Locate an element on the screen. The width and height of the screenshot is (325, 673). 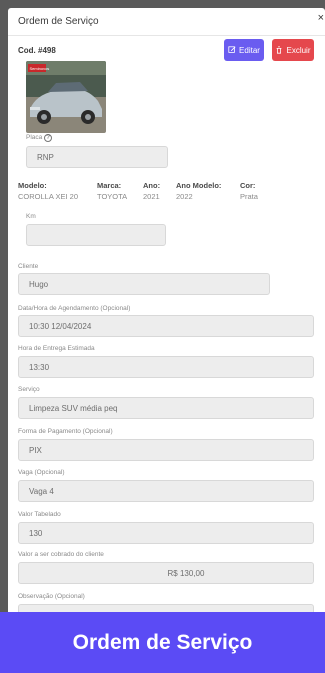
brand-value: TOYOTA is located at coordinates (112, 196).